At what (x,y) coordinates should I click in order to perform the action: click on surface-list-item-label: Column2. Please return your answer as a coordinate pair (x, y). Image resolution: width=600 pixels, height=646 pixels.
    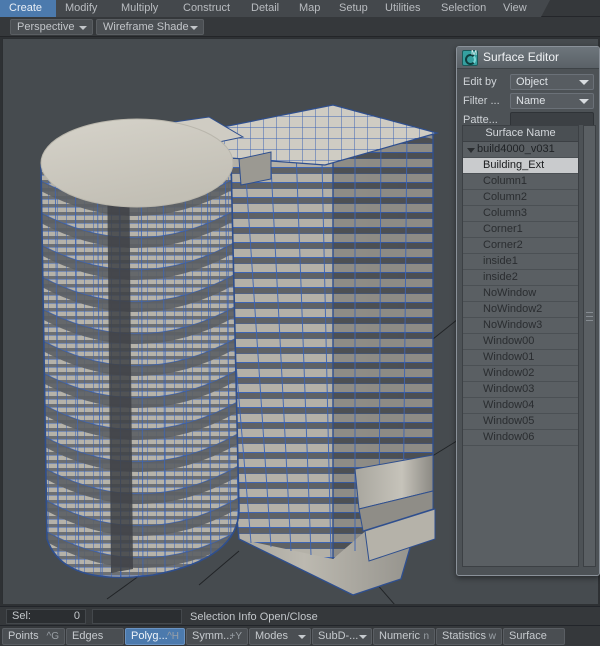
    Looking at the image, I should click on (505, 197).